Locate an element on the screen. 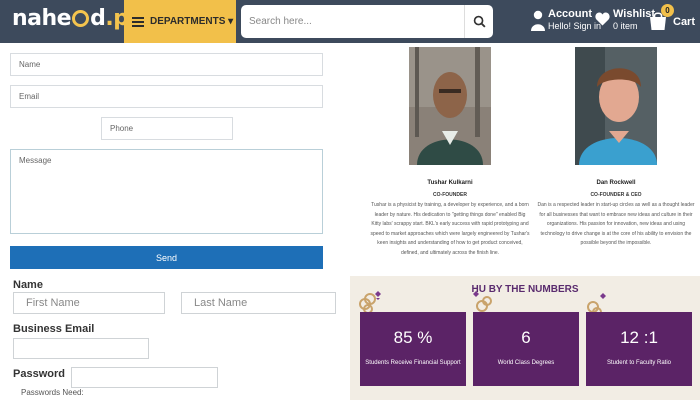 The image size is (700, 400). name-label: Name is located at coordinates (28, 285).